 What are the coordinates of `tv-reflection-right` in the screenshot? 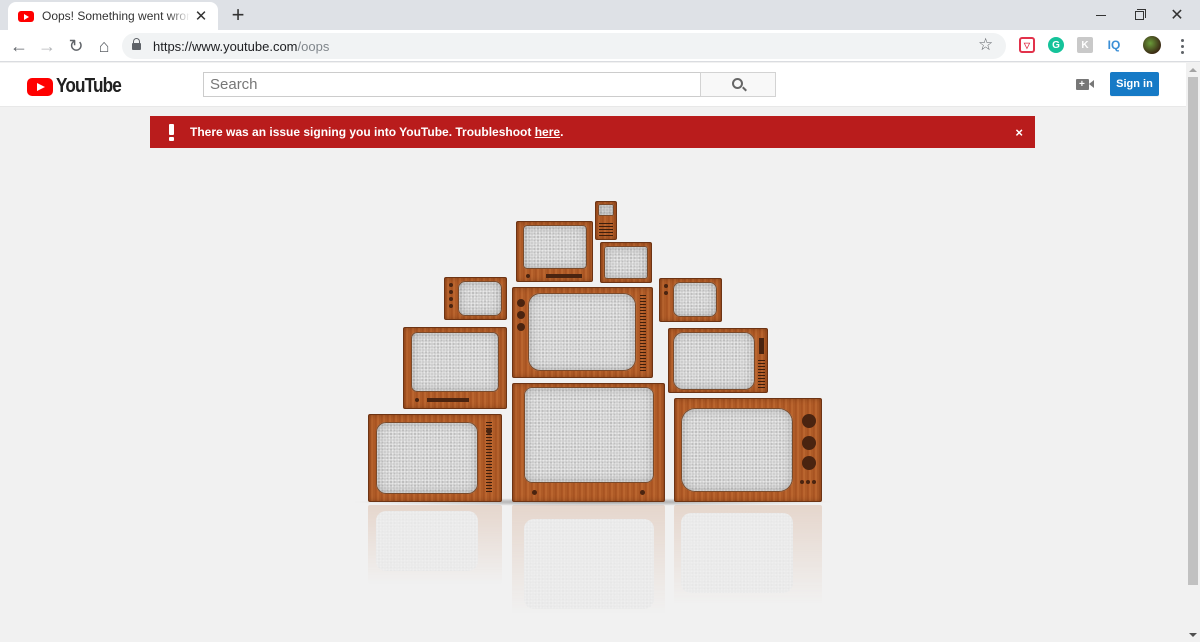 It's located at (748, 555).